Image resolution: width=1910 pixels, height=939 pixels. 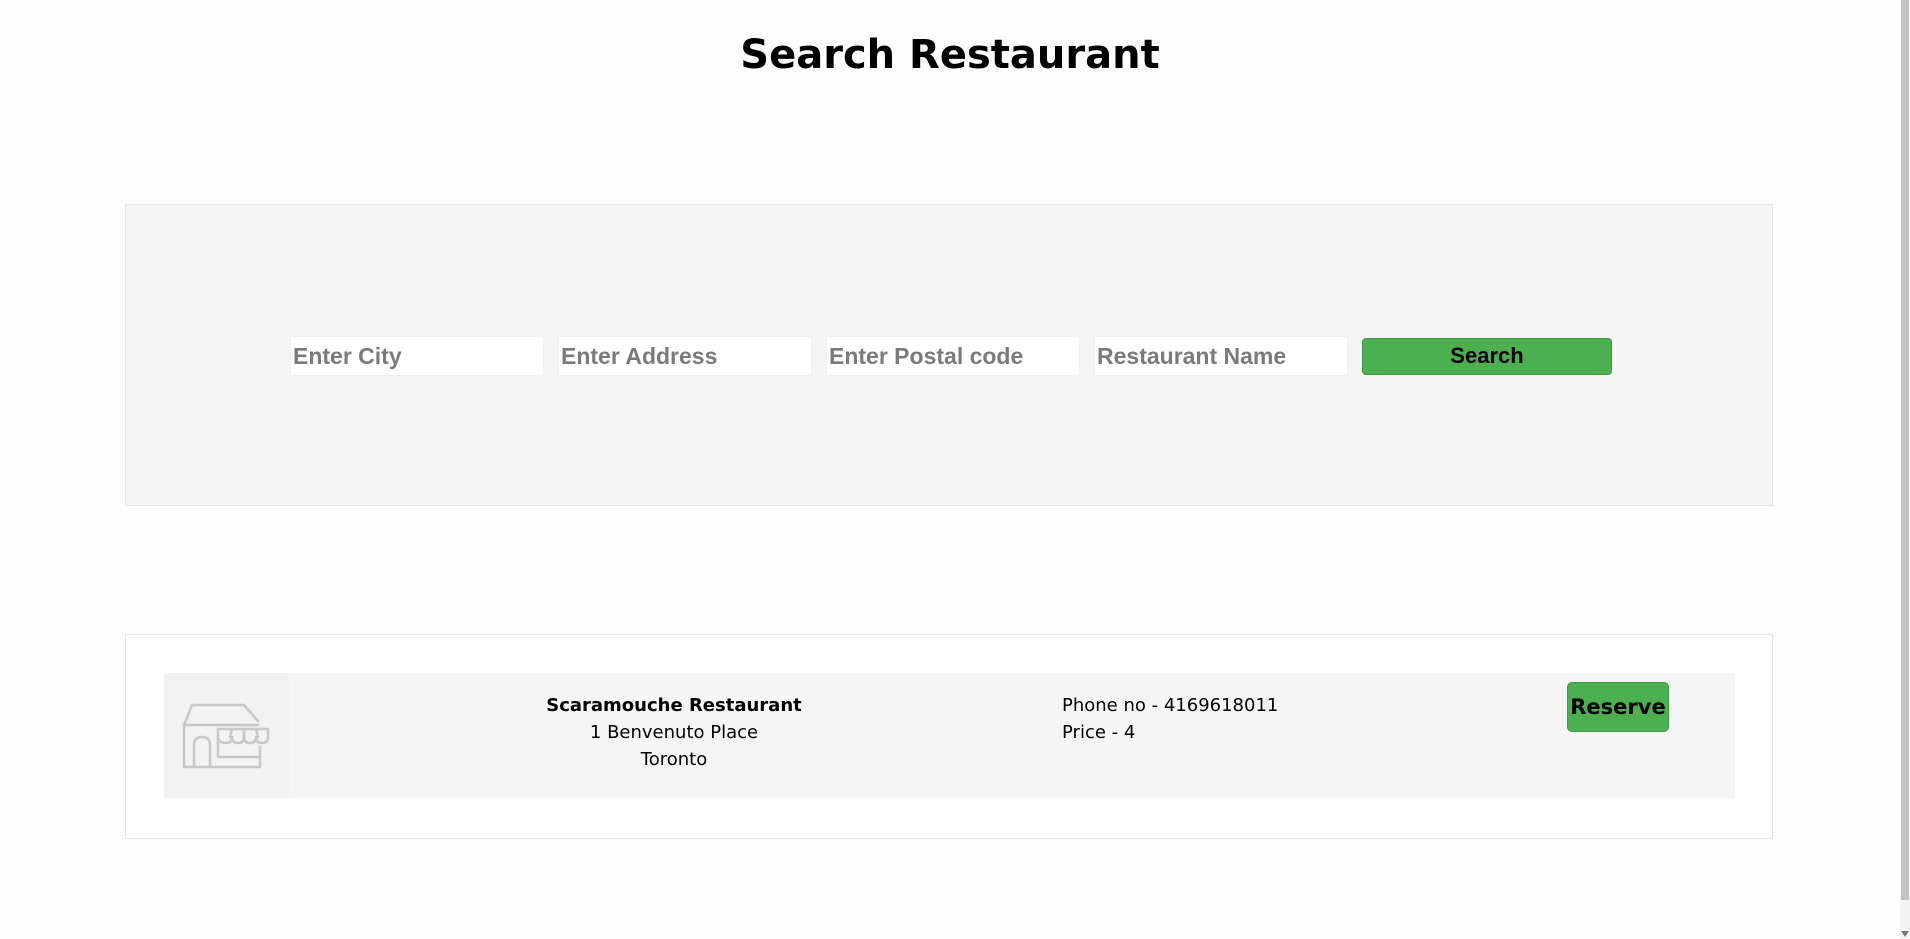 I want to click on restaurant-city: Toronto, so click(x=674, y=759).